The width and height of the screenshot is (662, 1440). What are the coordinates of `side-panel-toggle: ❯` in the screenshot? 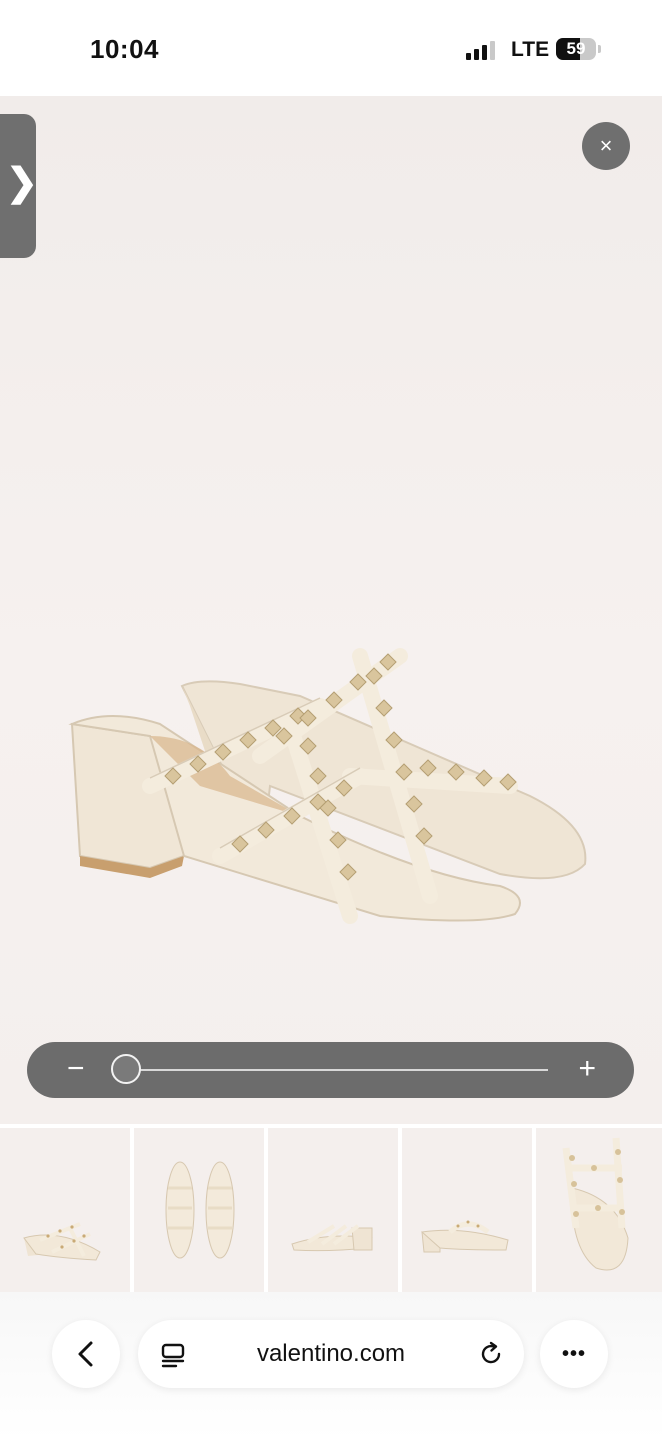 It's located at (19, 186).